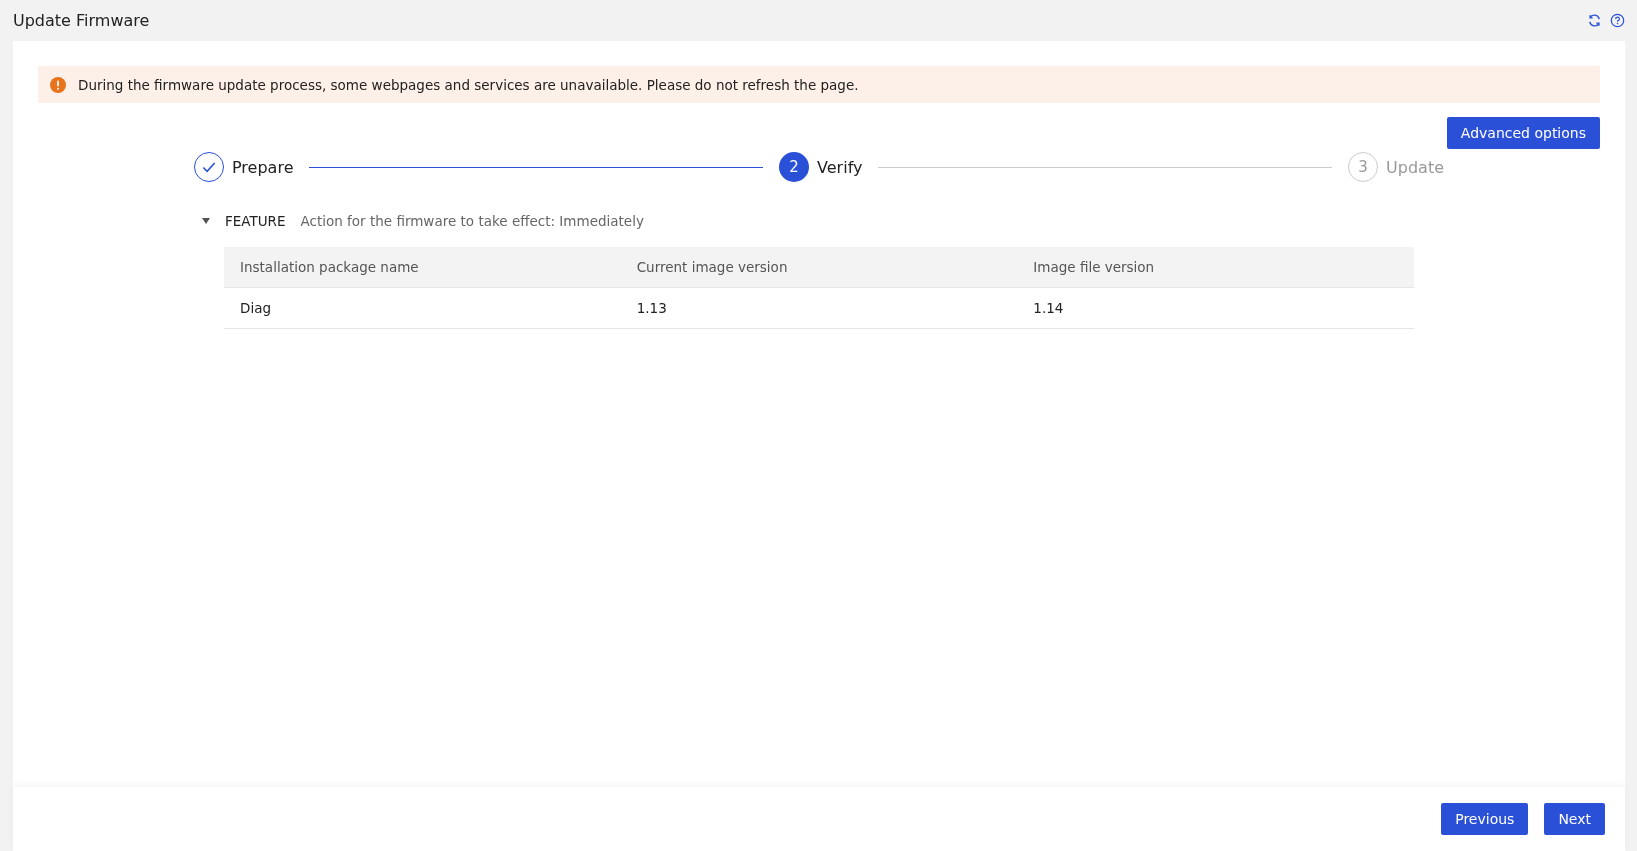  I want to click on column-header: Image file version, so click(1094, 267).